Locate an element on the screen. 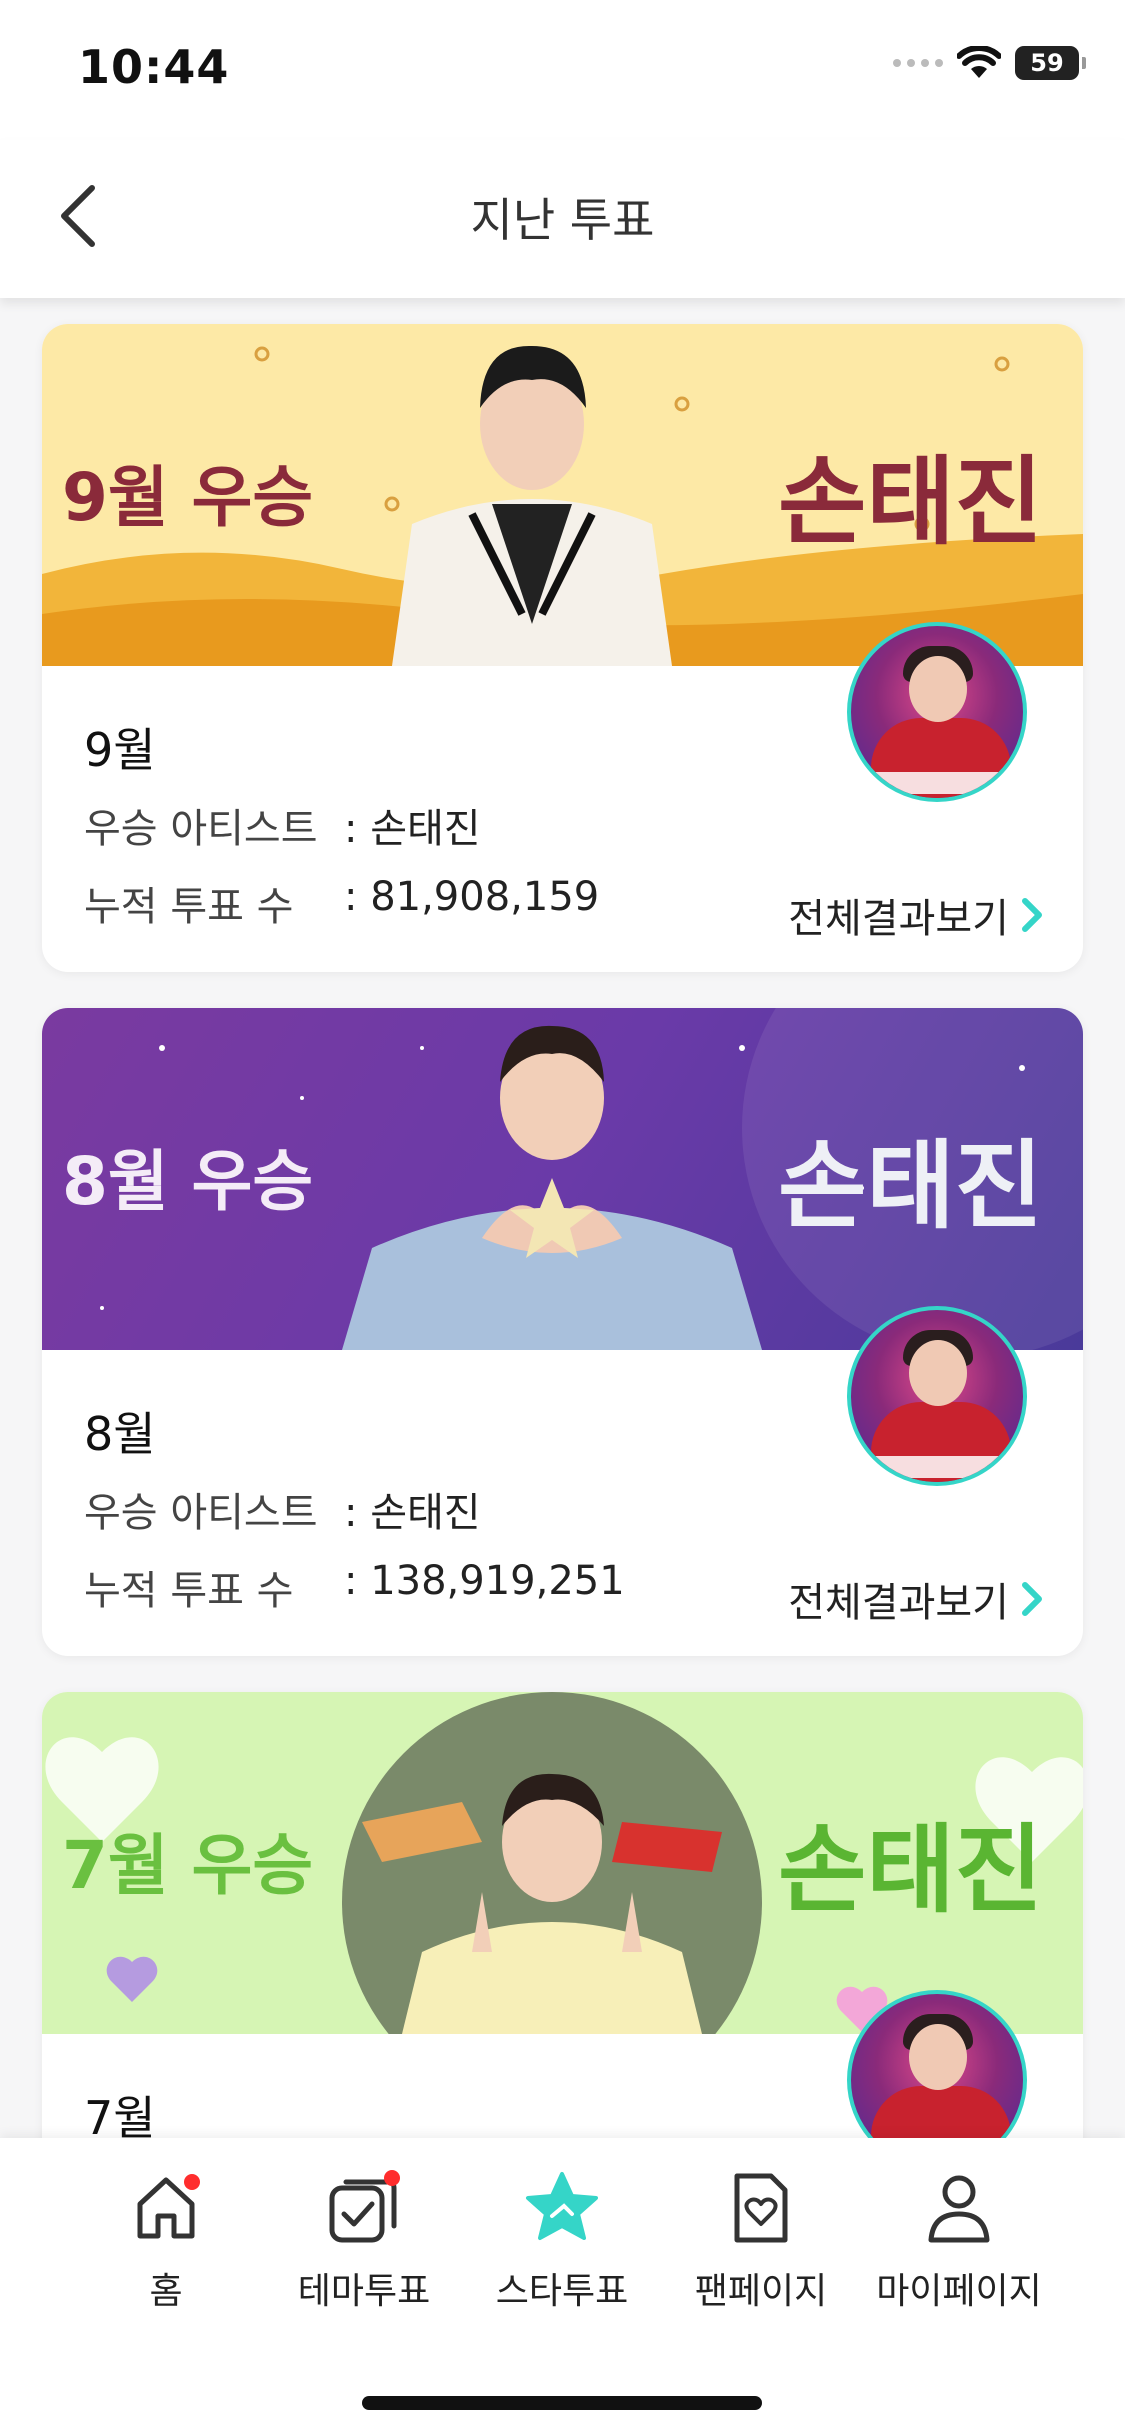 The height and width of the screenshot is (2436, 1125). tab-my-page: 마이페이지 is located at coordinates (959, 2241).